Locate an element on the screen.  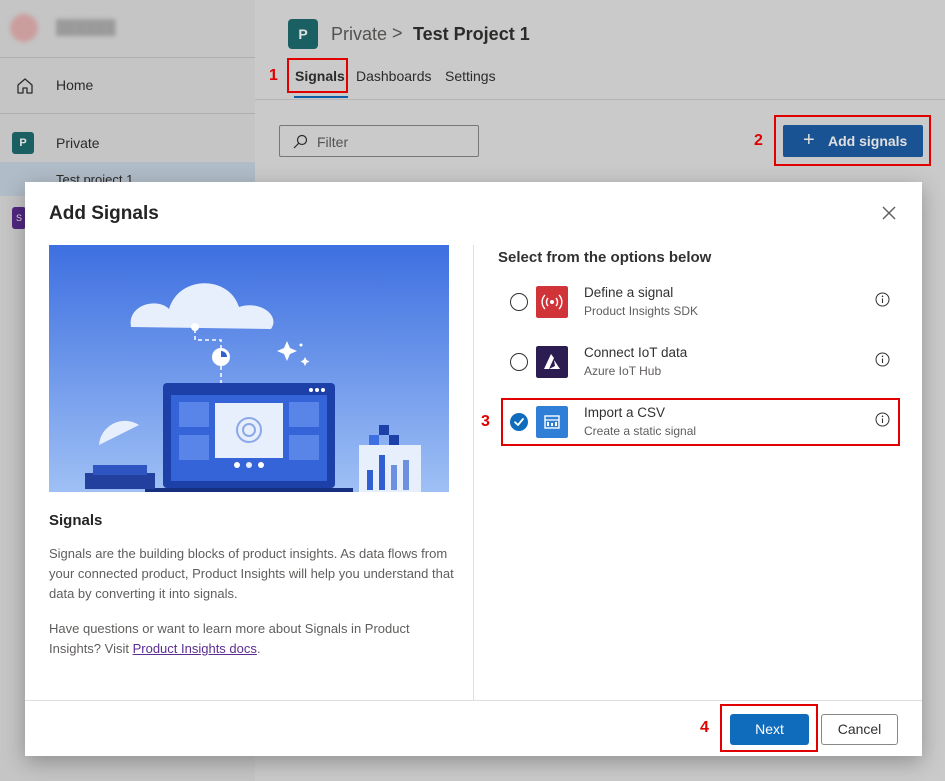
callout-number-1: 1 is located at coordinates (273, 75).